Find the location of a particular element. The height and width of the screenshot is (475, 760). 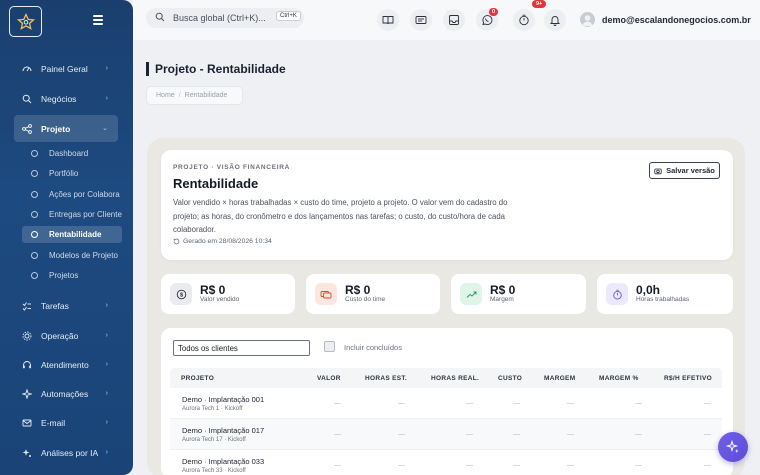

column-header: HORAS EST. is located at coordinates (386, 378).